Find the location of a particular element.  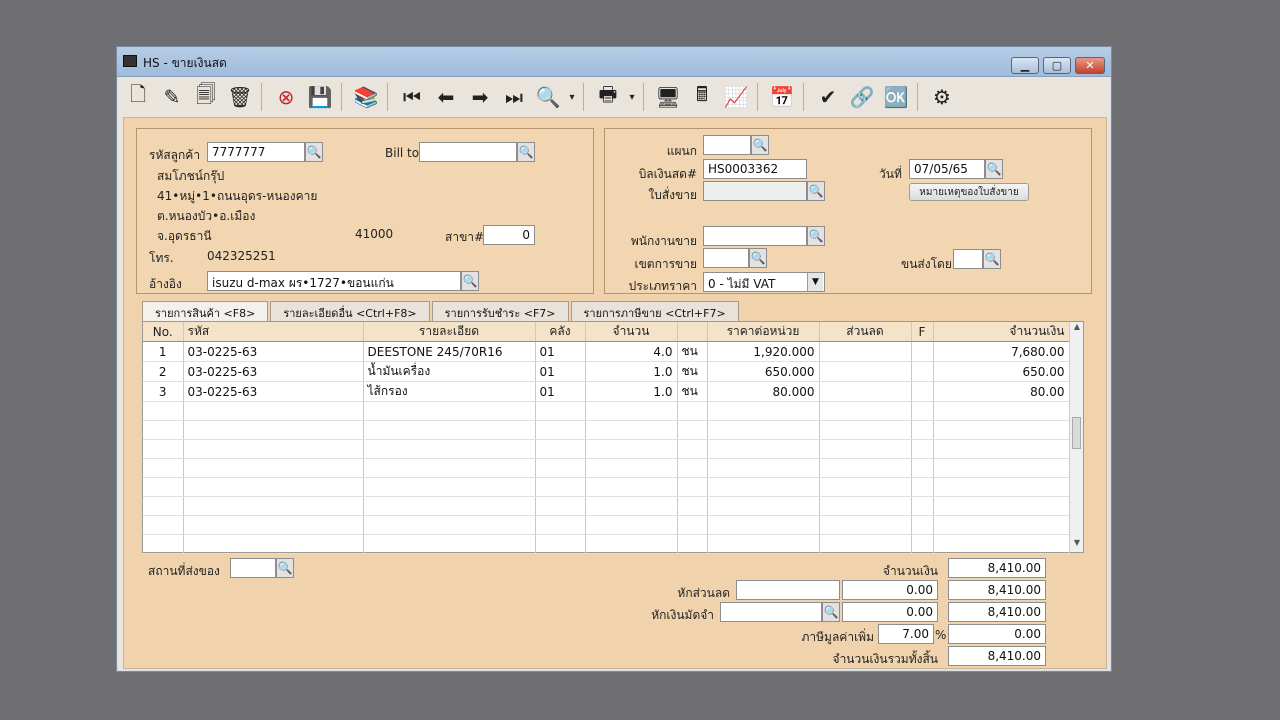

scroll-down-icon: ▼ is located at coordinates (1077, 545).